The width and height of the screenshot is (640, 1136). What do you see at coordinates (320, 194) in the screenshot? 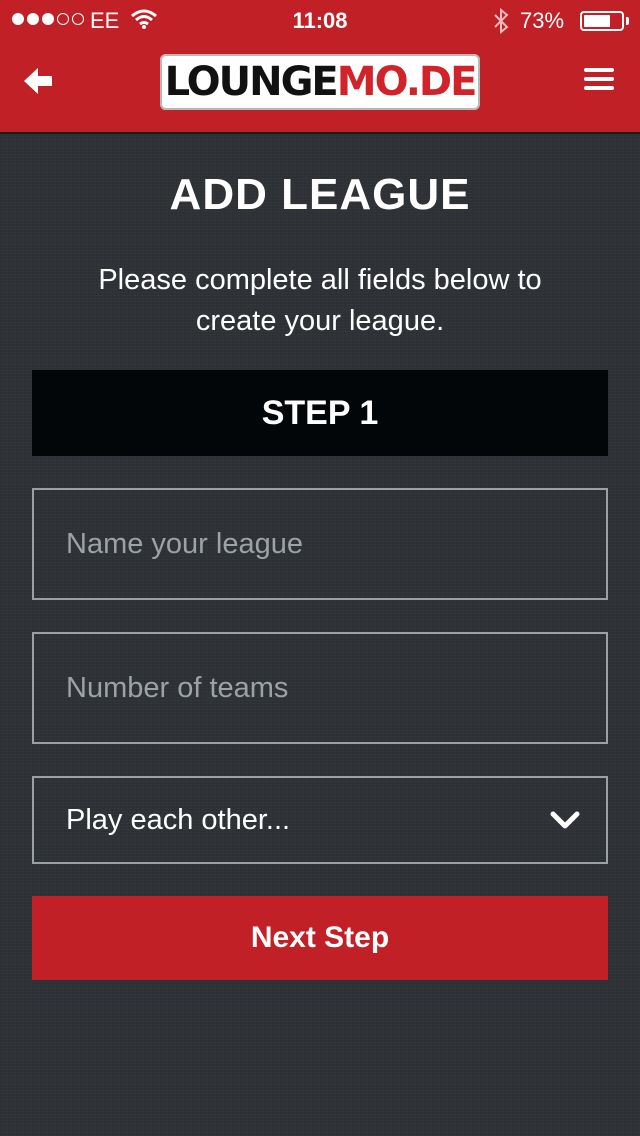
I see `page-title: ADD LEAGUE` at bounding box center [320, 194].